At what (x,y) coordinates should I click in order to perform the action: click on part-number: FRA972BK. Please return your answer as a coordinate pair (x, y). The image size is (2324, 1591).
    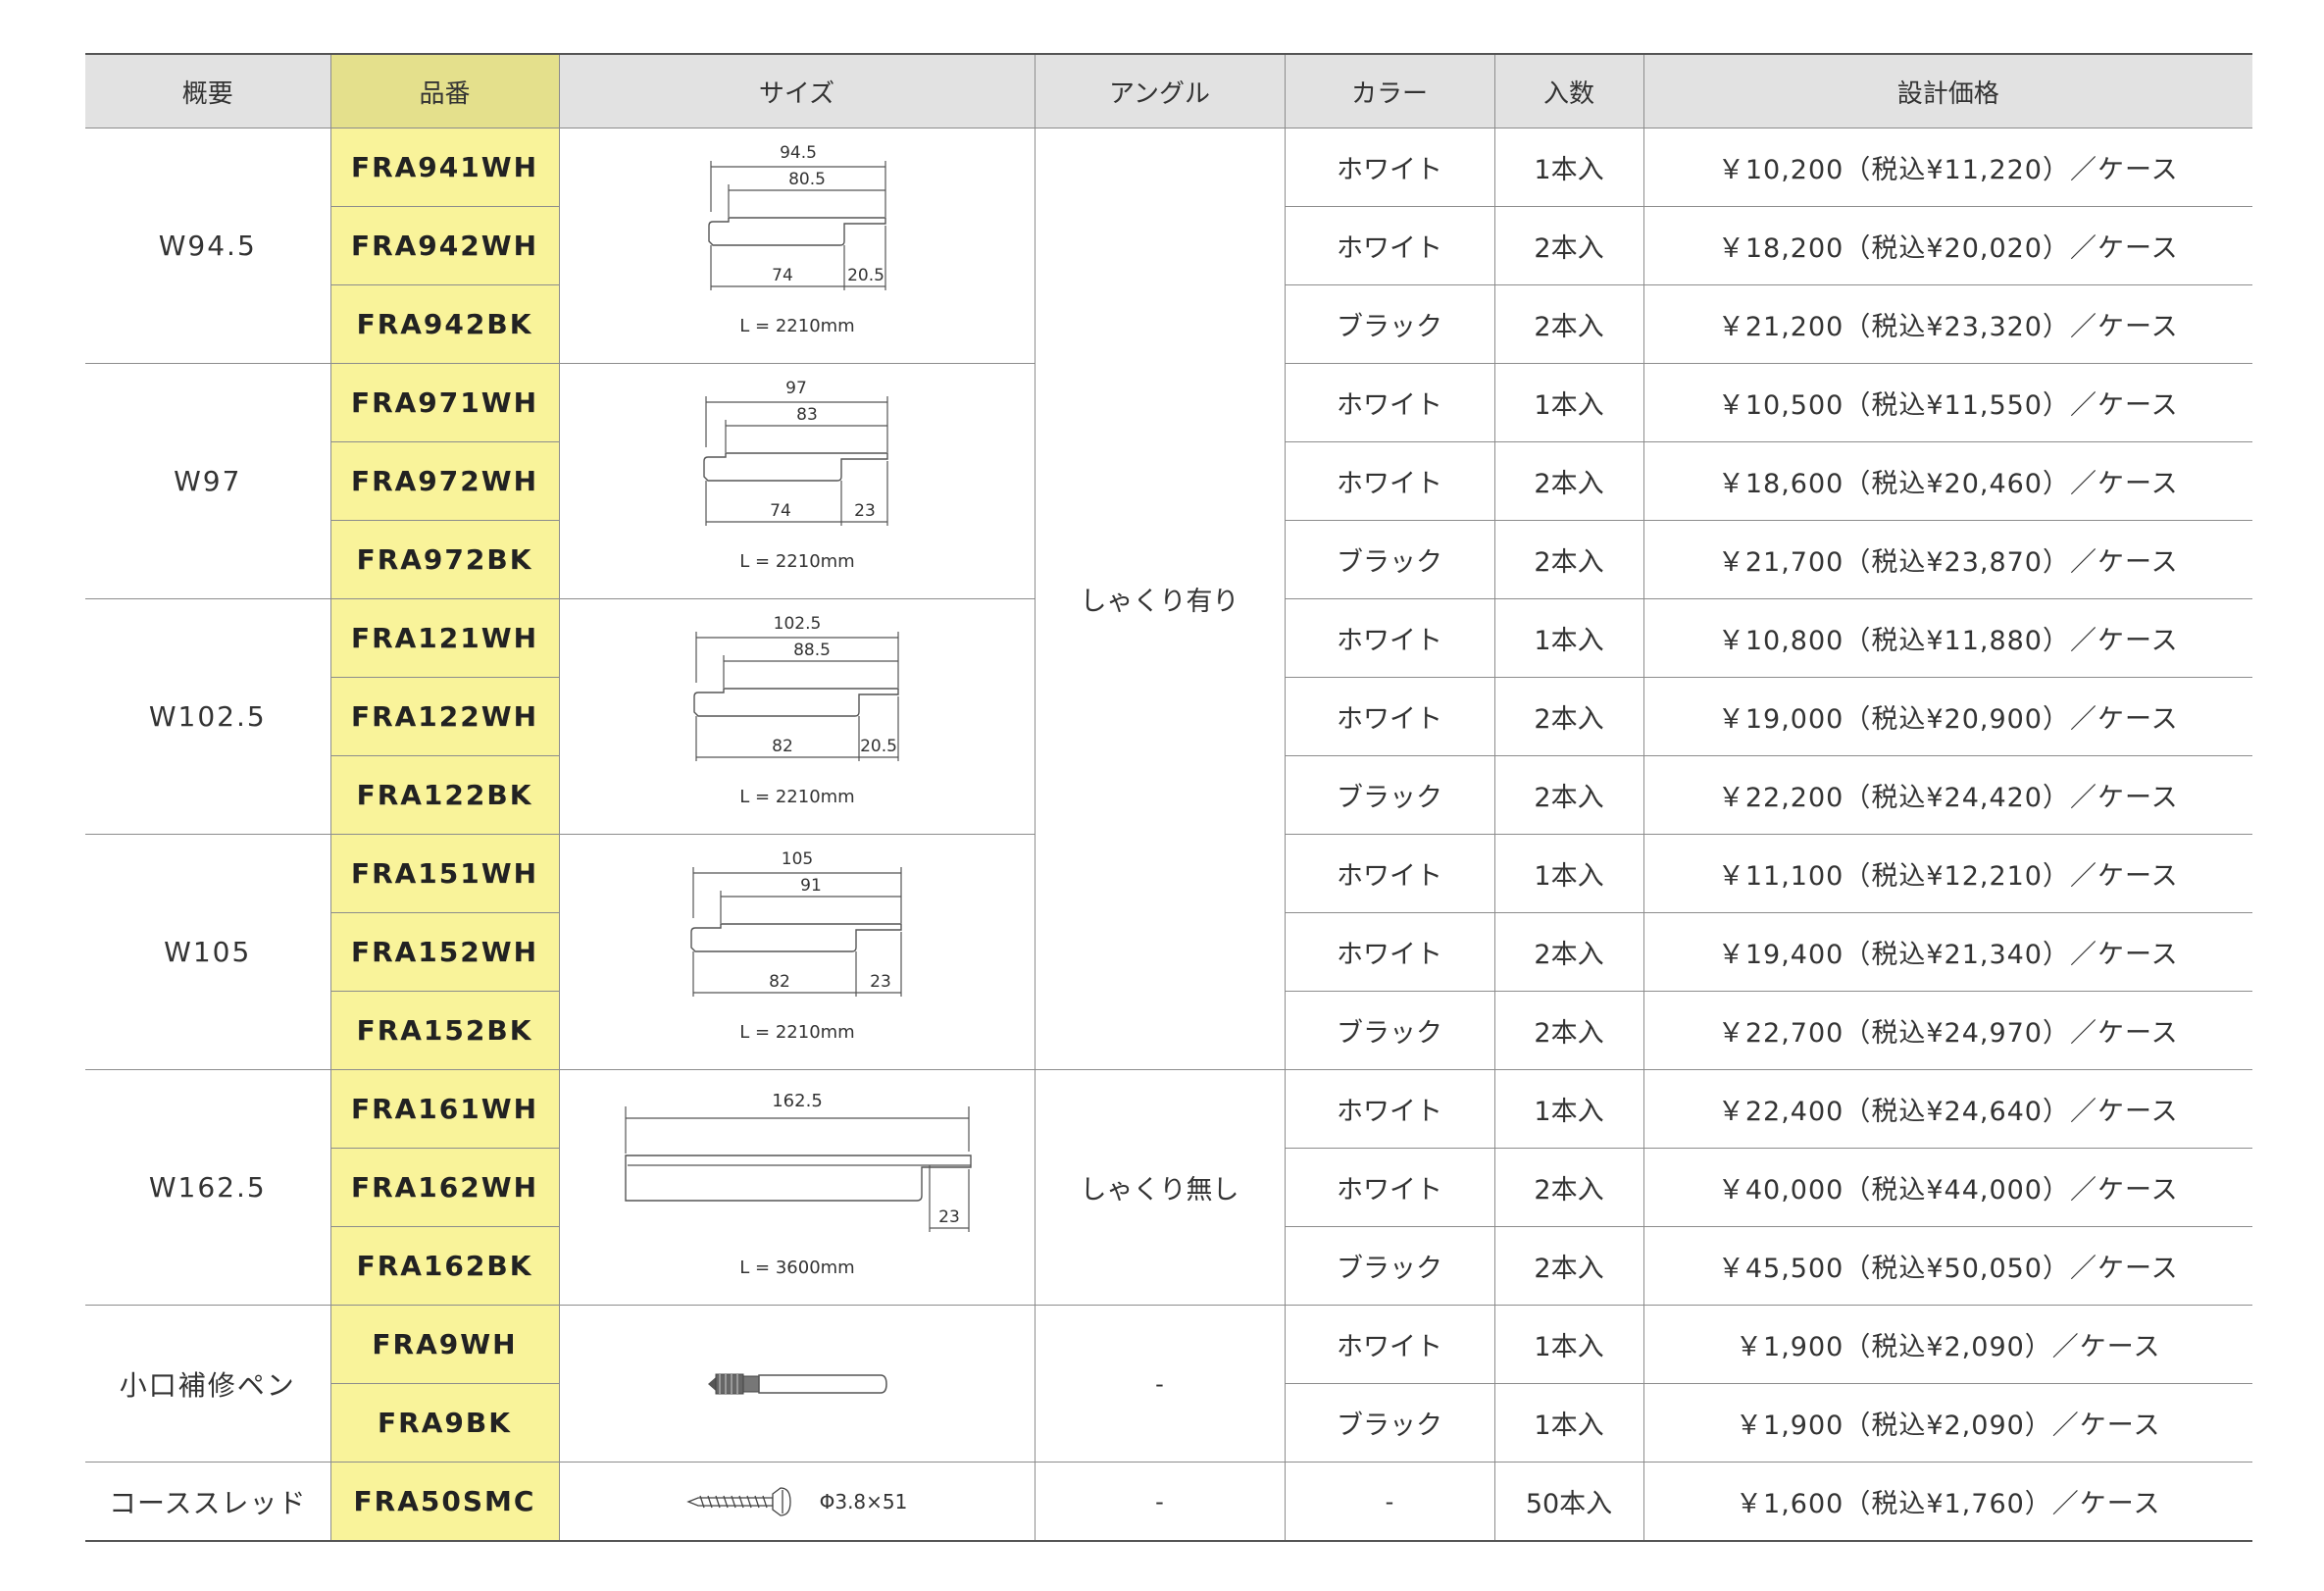
    Looking at the image, I should click on (445, 559).